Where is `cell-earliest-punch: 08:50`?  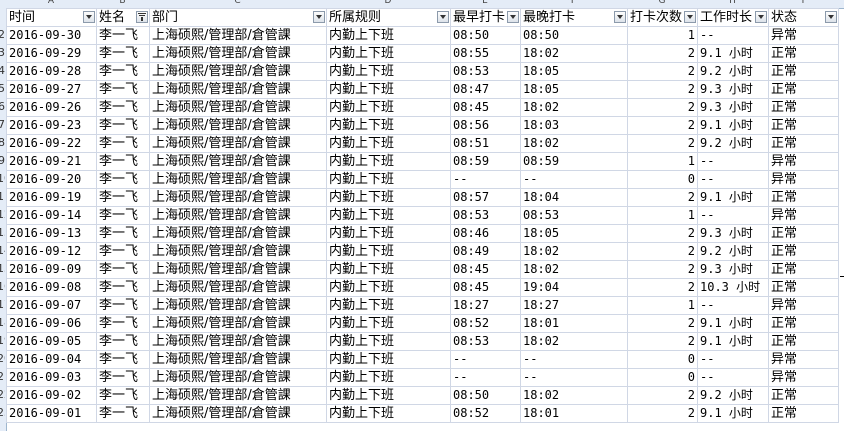
cell-earliest-punch: 08:50 is located at coordinates (485, 395).